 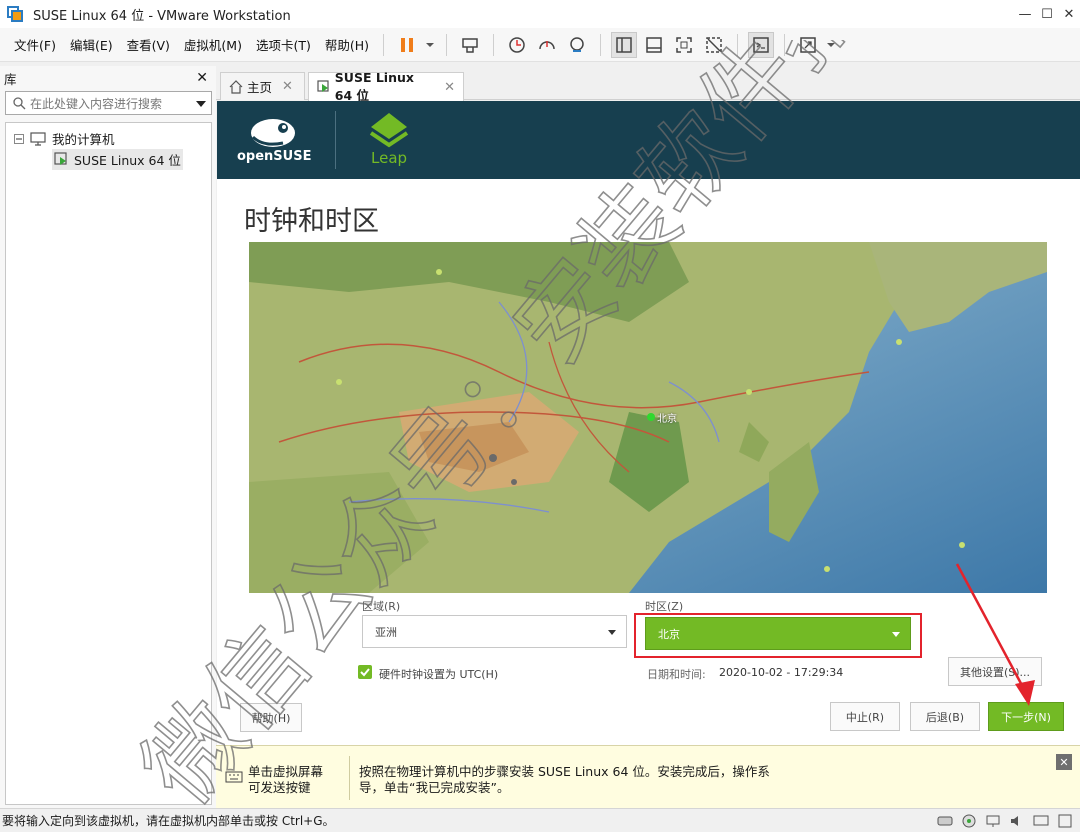 What do you see at coordinates (386, 632) in the screenshot?
I see `region-value: 亚洲` at bounding box center [386, 632].